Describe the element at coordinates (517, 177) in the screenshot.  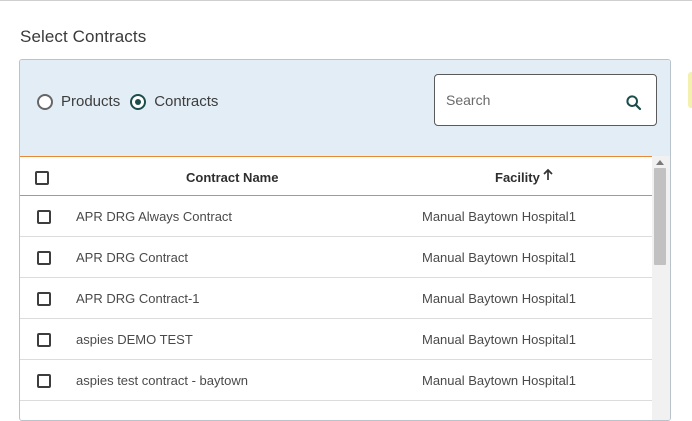
I see `facility-column-header: Facility` at that location.